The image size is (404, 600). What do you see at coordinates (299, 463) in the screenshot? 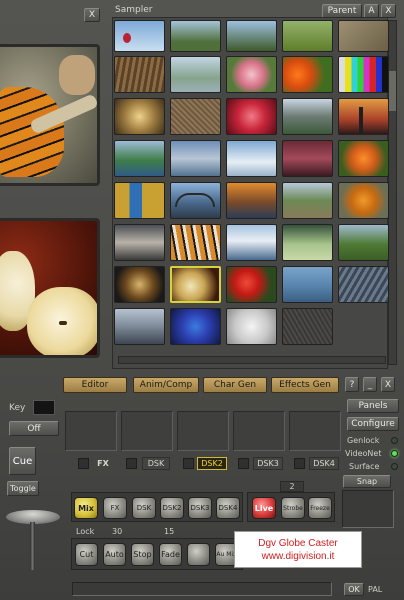
I see `dsk4-checkbox` at bounding box center [299, 463].